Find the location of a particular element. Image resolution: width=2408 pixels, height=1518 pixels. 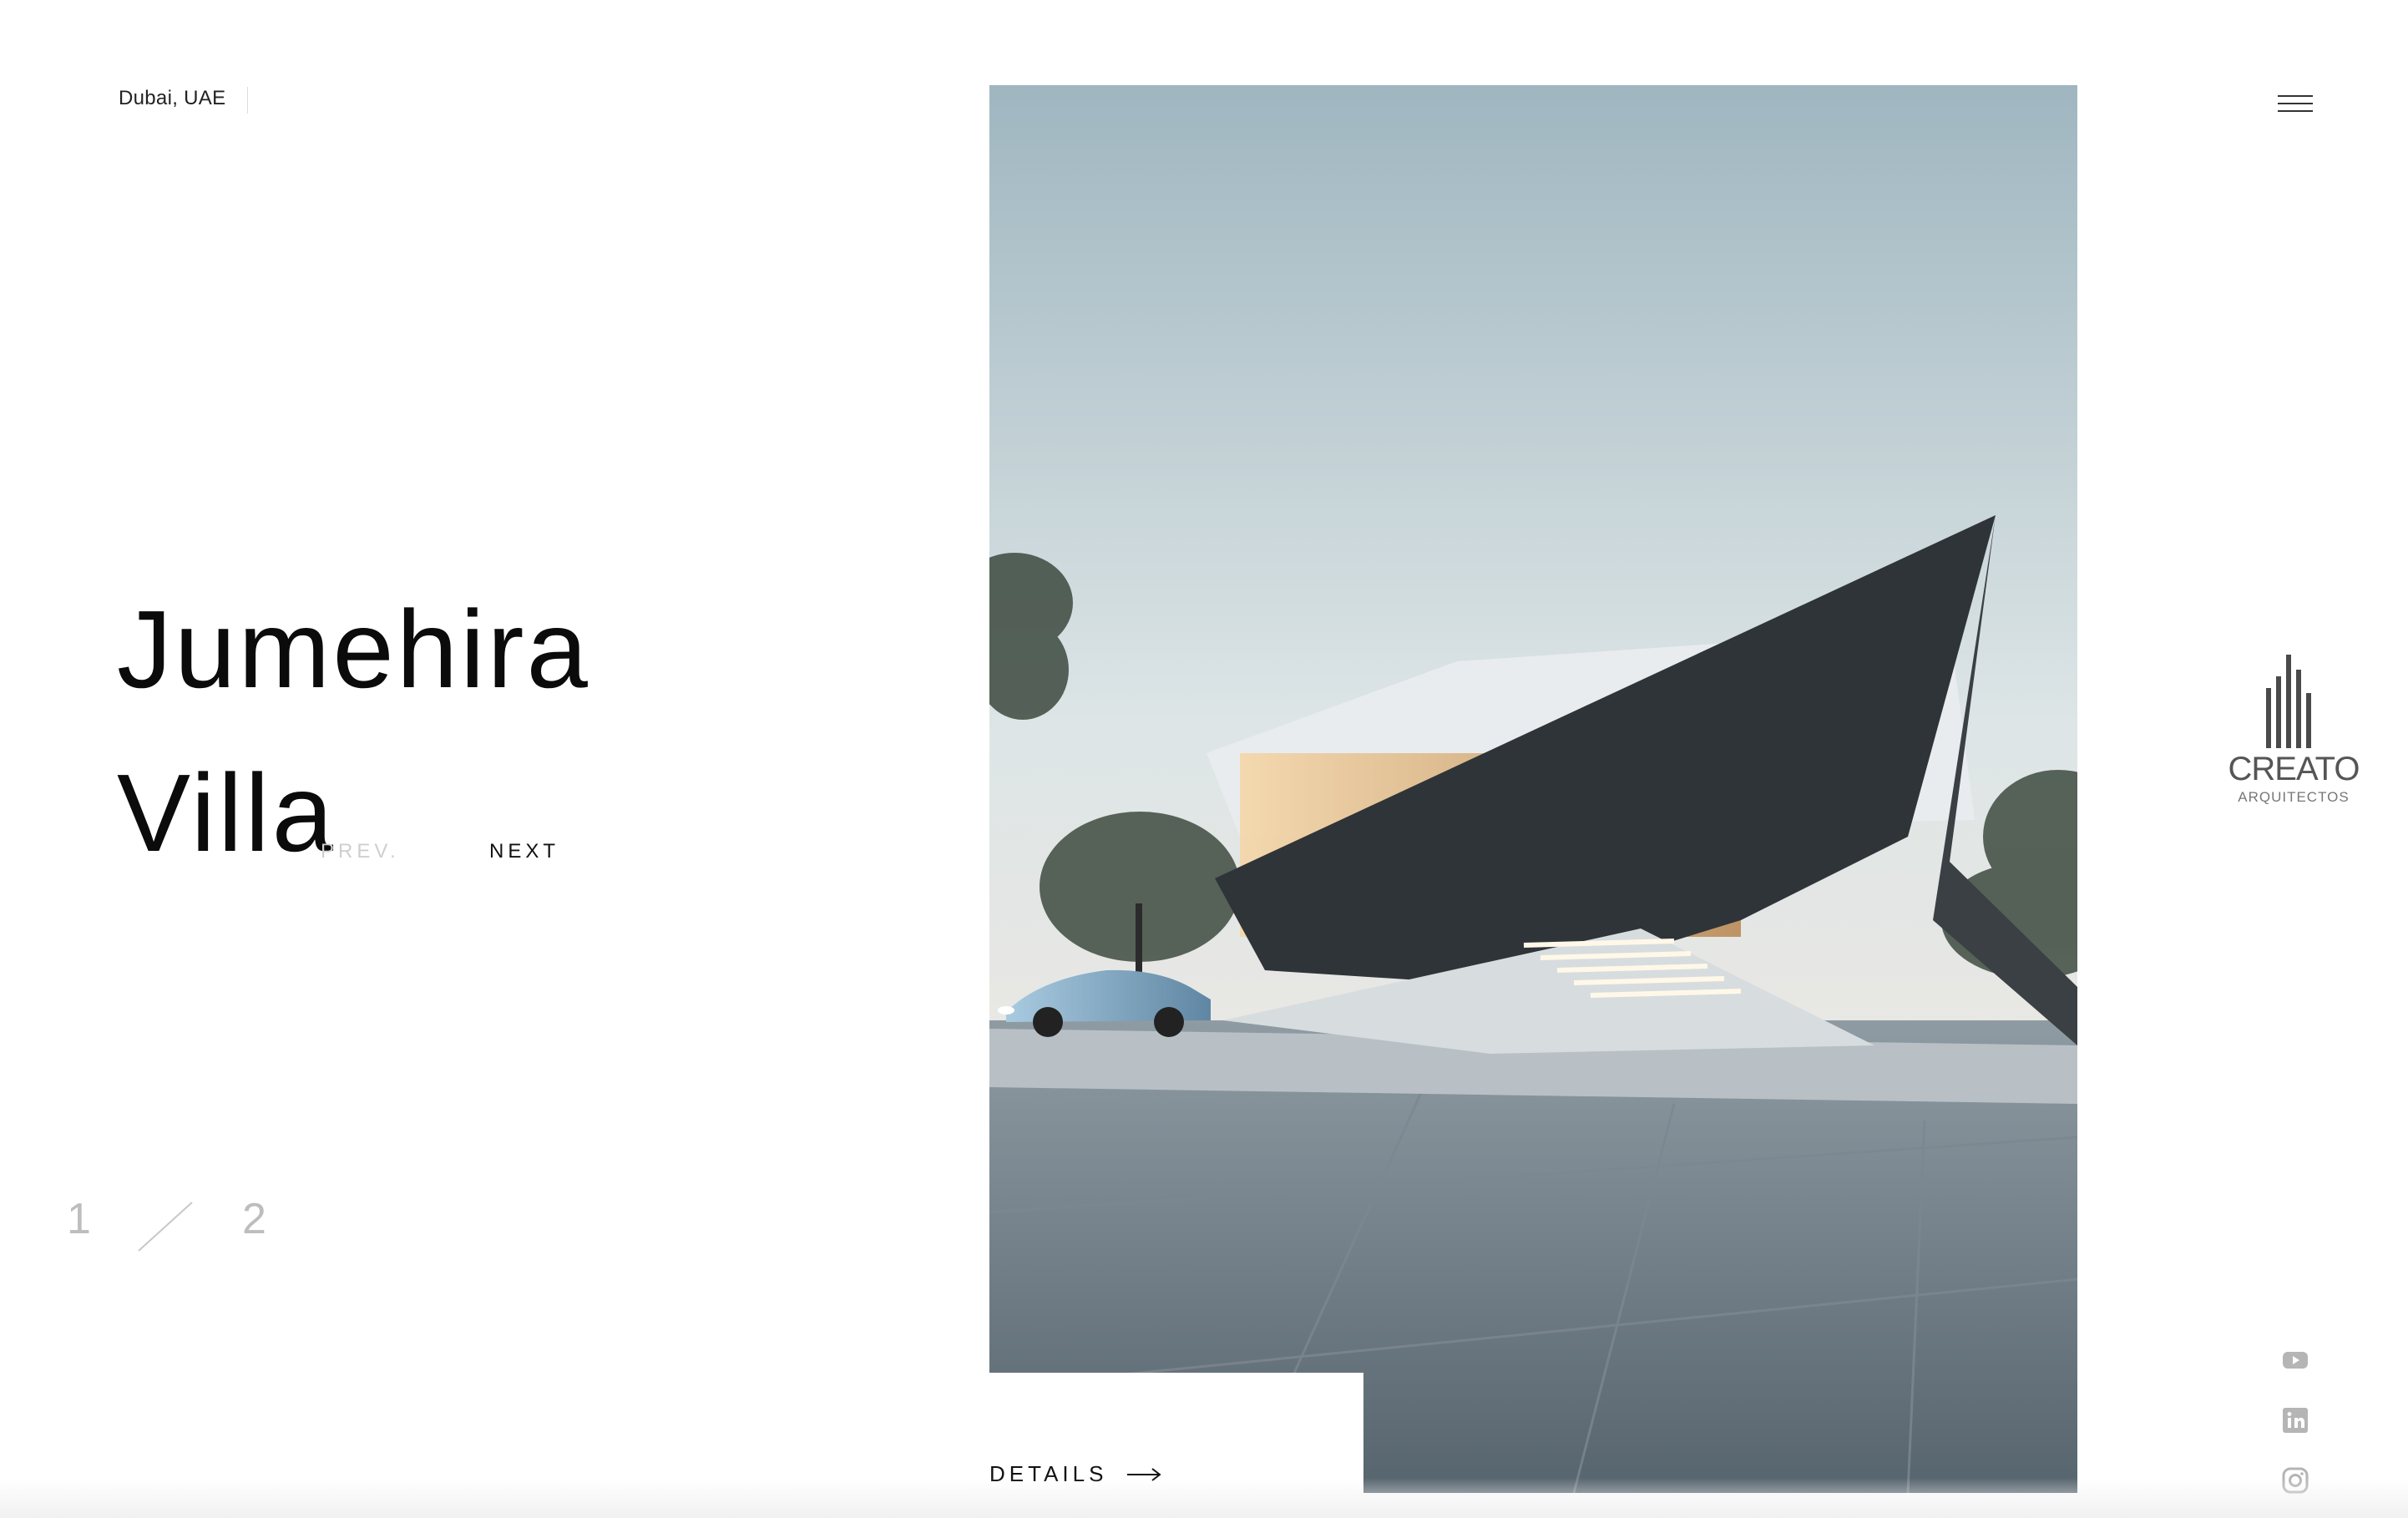

linkedin-icon is located at coordinates (2295, 1420).